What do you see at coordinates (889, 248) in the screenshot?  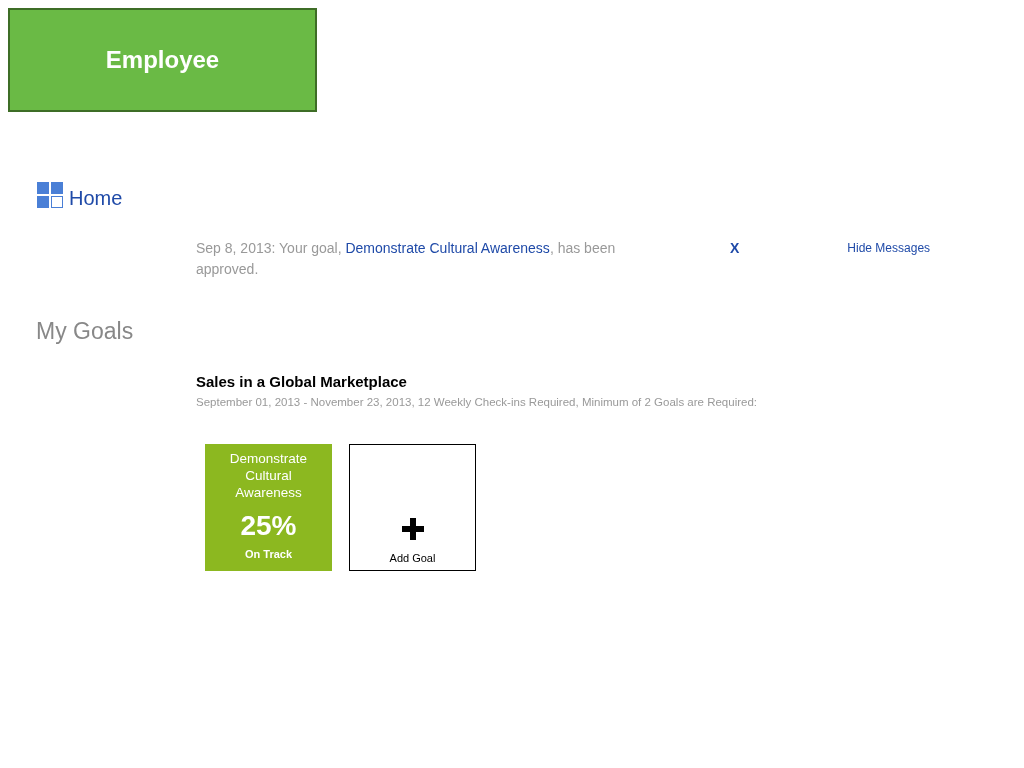 I see `hide-messages-link: Hide Messages` at bounding box center [889, 248].